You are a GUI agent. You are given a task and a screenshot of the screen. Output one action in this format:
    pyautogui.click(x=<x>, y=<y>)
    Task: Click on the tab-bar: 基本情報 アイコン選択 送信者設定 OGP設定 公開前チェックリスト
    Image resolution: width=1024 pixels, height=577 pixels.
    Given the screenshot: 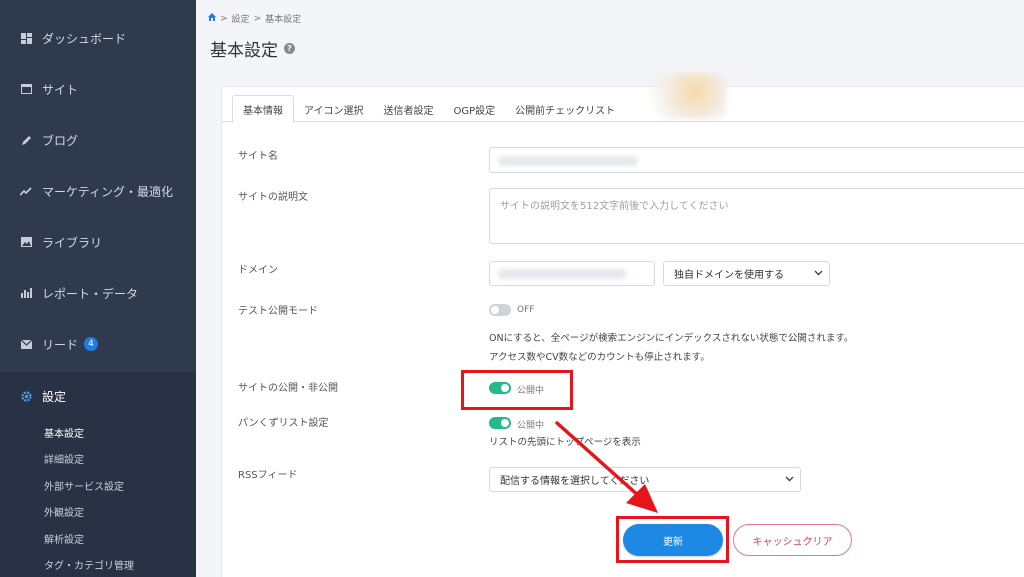 What is the action you would take?
    pyautogui.click(x=428, y=108)
    